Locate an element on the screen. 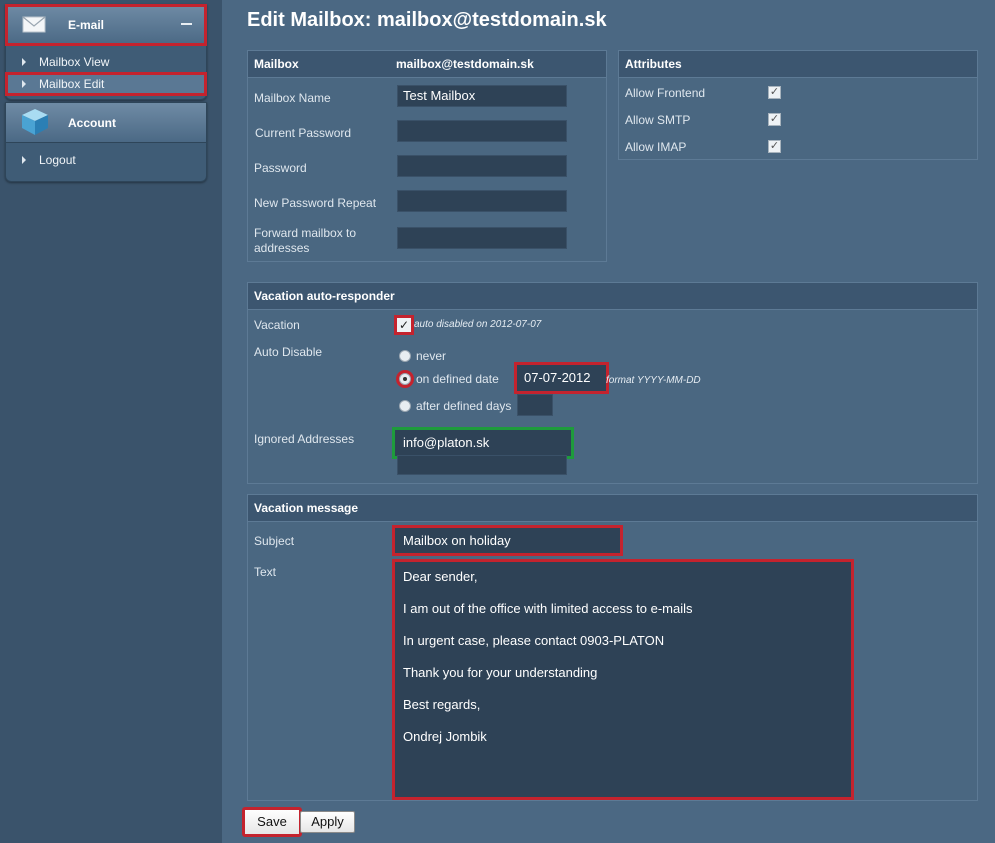 The image size is (995, 843). mailbox-name-input: Test Mailbox is located at coordinates (482, 96).